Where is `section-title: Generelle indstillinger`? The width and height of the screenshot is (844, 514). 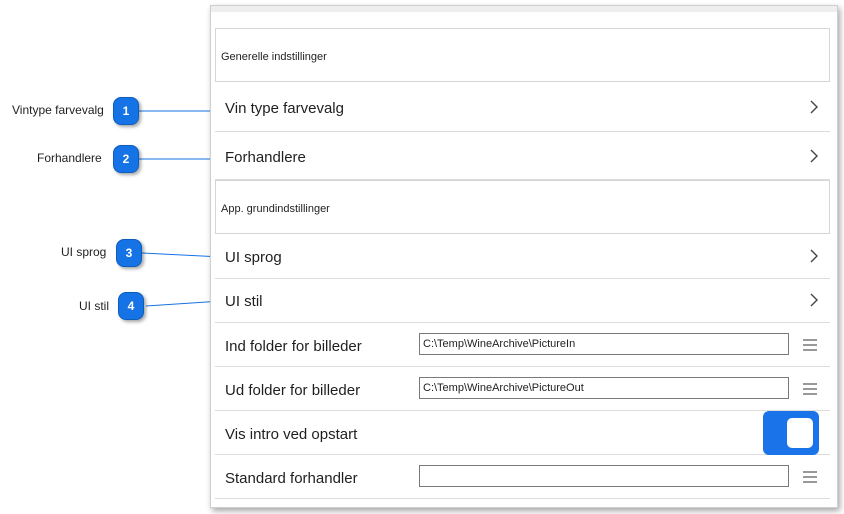
section-title: Generelle indstillinger is located at coordinates (274, 57).